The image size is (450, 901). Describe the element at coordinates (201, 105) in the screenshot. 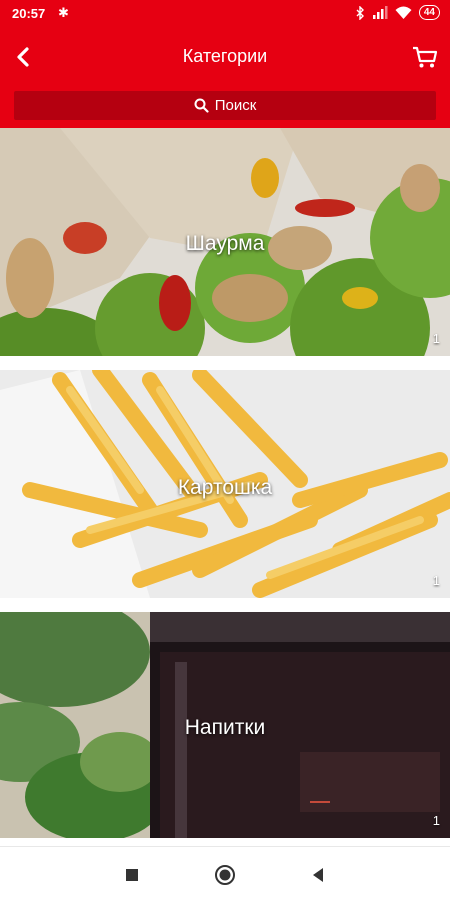

I see `search-icon` at that location.